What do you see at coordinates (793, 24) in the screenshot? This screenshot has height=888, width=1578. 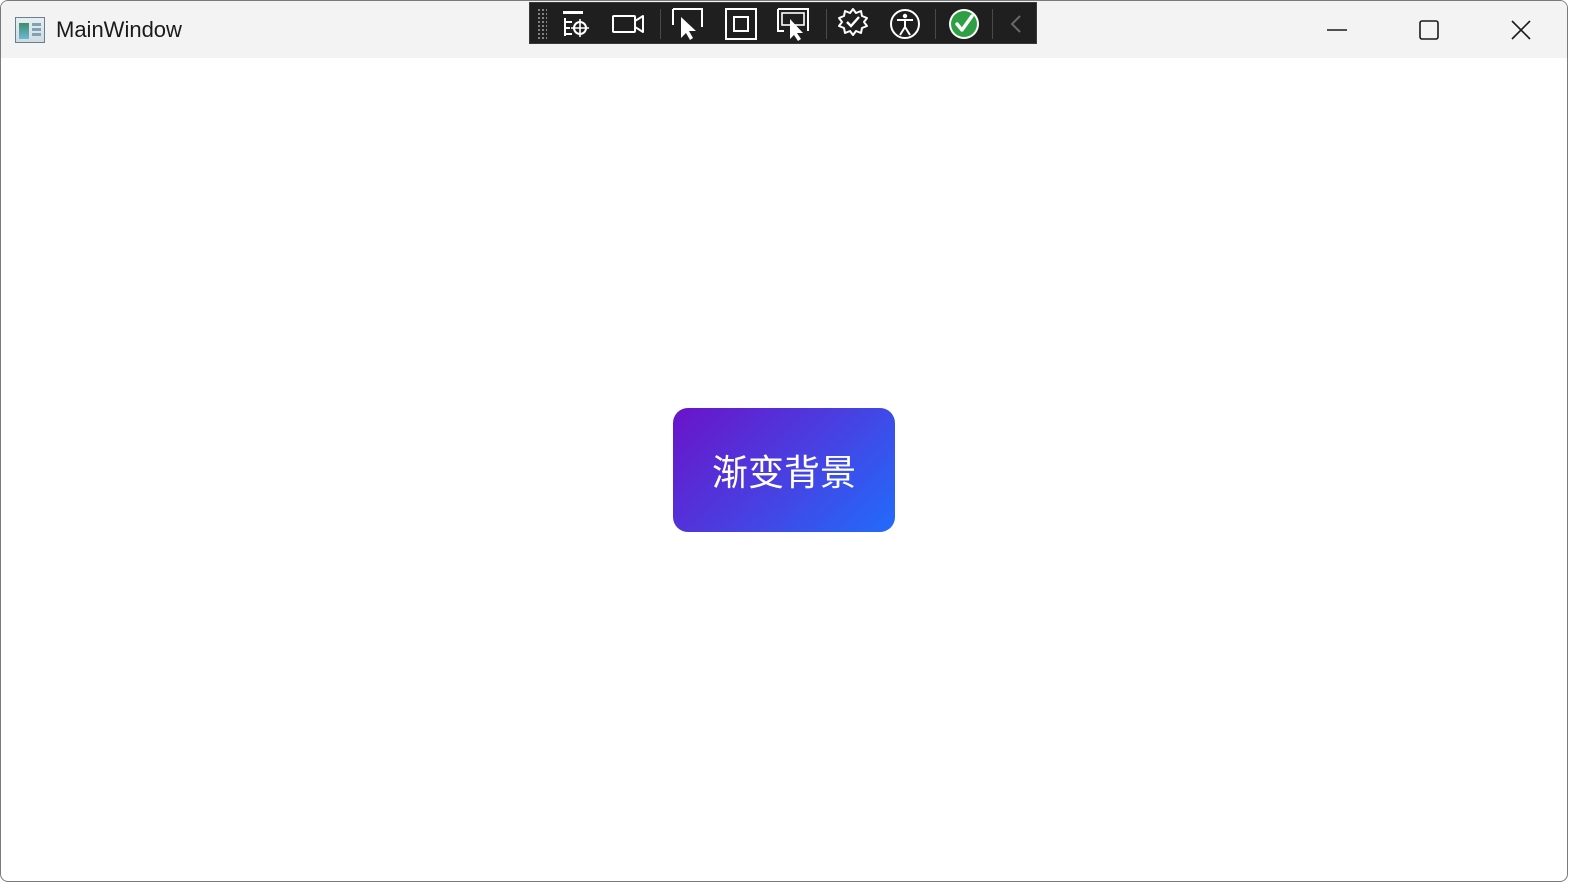 I see `track-focus-icon` at bounding box center [793, 24].